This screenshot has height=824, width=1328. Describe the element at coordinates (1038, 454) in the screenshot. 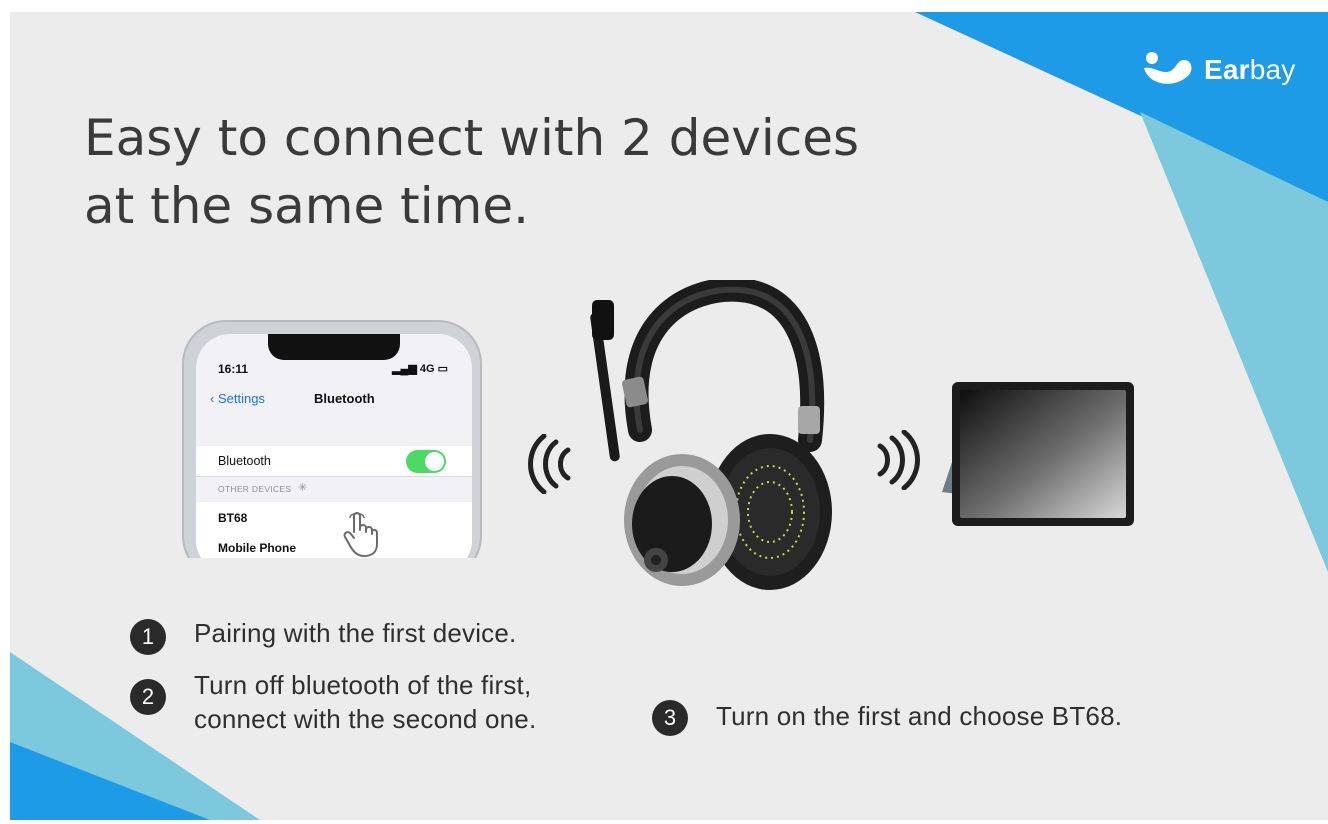

I see `tablet-image` at that location.